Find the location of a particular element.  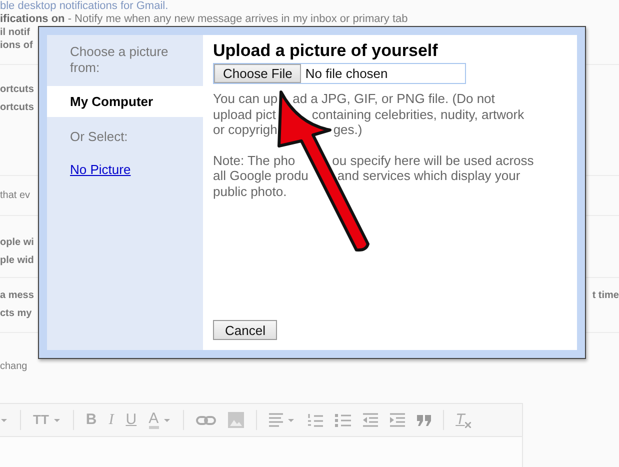

image-icon is located at coordinates (236, 420).